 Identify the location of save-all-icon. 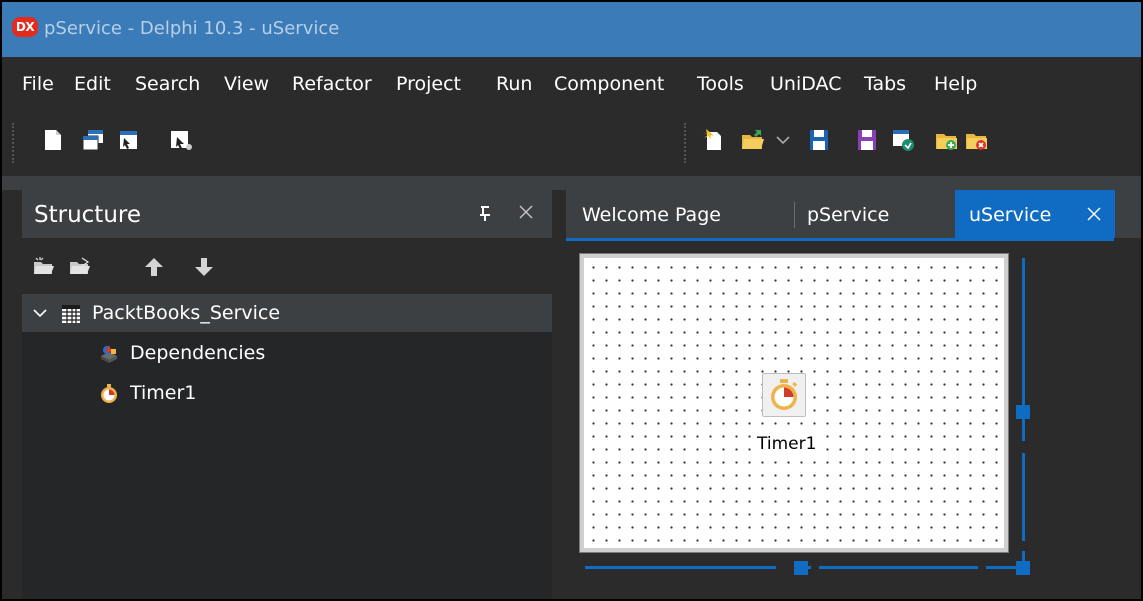
(903, 140).